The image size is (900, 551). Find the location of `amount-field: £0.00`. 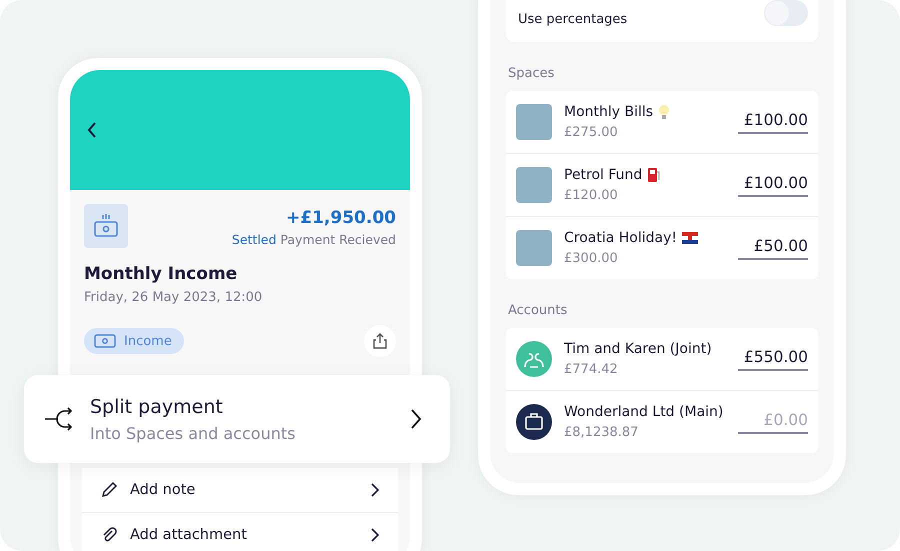

amount-field: £0.00 is located at coordinates (773, 422).